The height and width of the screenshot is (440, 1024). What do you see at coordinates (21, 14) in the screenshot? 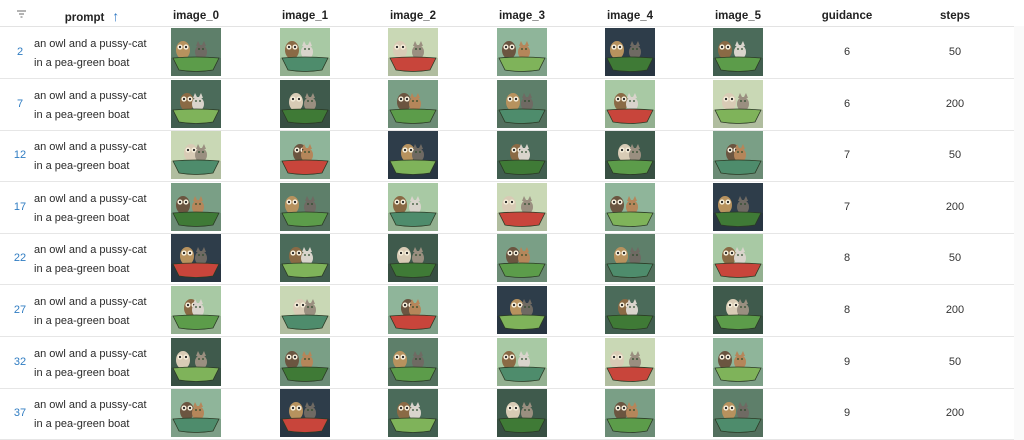
I see `filter-icon` at bounding box center [21, 14].